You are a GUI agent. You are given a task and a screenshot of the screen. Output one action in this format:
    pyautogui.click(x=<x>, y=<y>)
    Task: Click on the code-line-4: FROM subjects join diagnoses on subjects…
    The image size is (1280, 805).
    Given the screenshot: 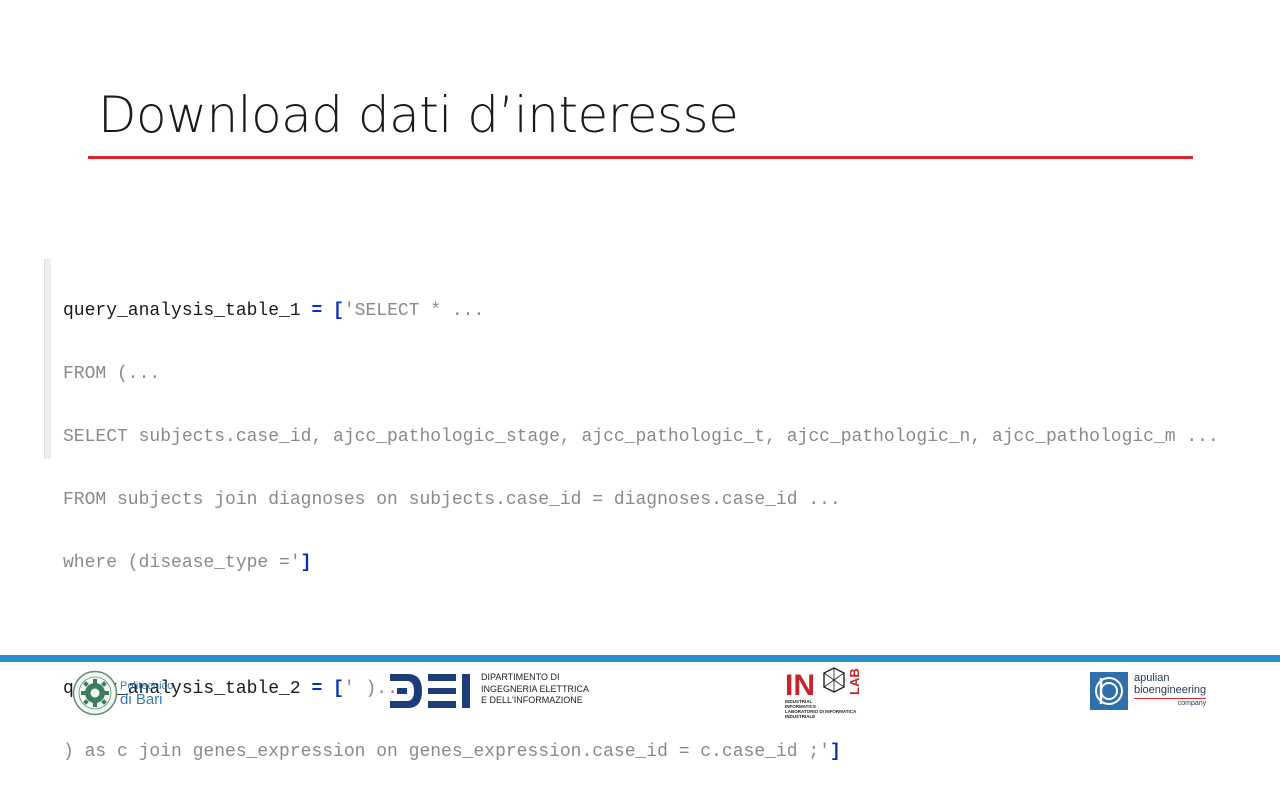 What is the action you would take?
    pyautogui.click(x=452, y=500)
    